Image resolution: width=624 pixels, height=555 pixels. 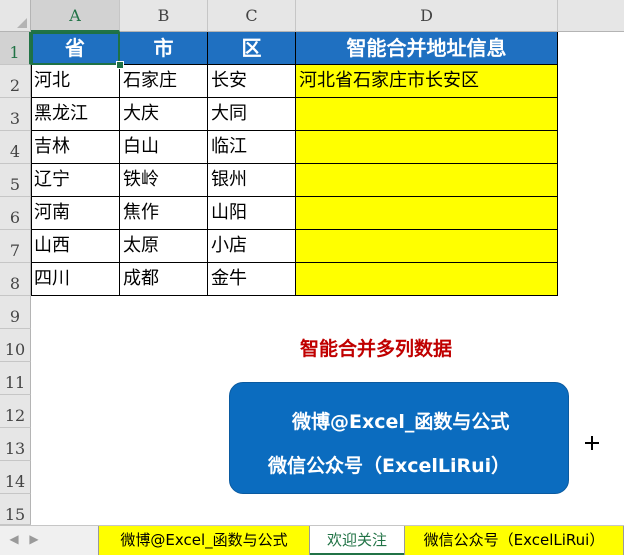 I want to click on table-cell: 焦作, so click(x=164, y=213).